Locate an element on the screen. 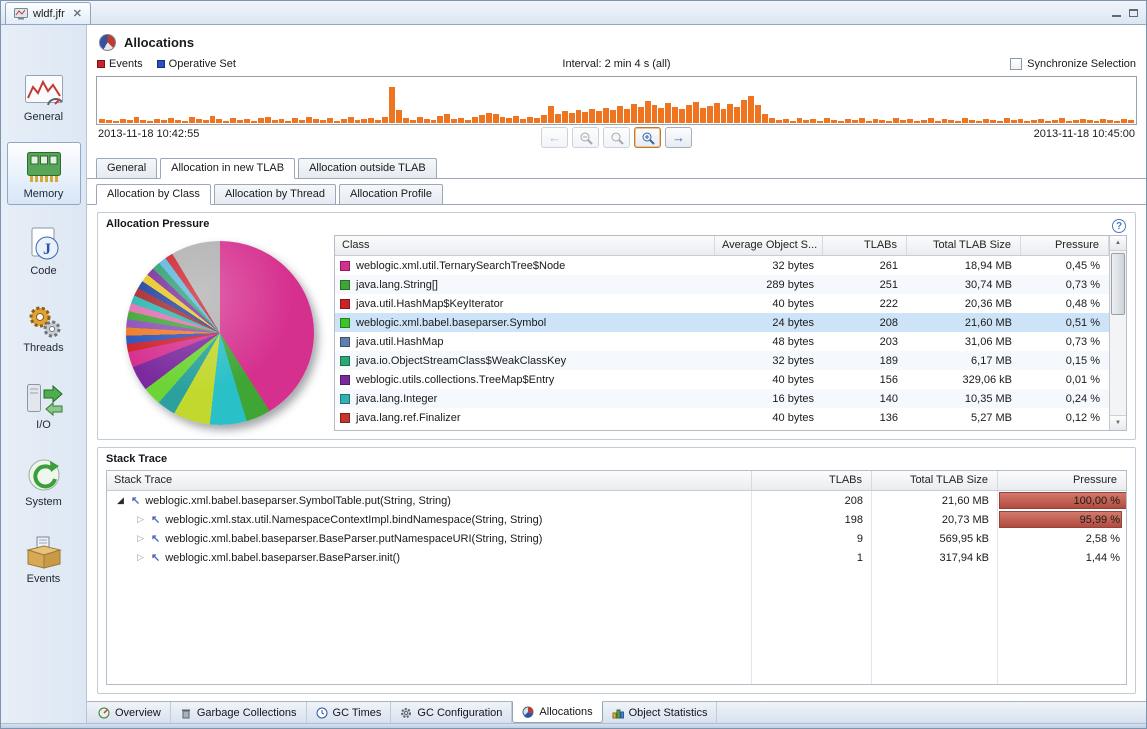 The width and height of the screenshot is (1147, 729). forward-arrow-icon: → is located at coordinates (678, 137).